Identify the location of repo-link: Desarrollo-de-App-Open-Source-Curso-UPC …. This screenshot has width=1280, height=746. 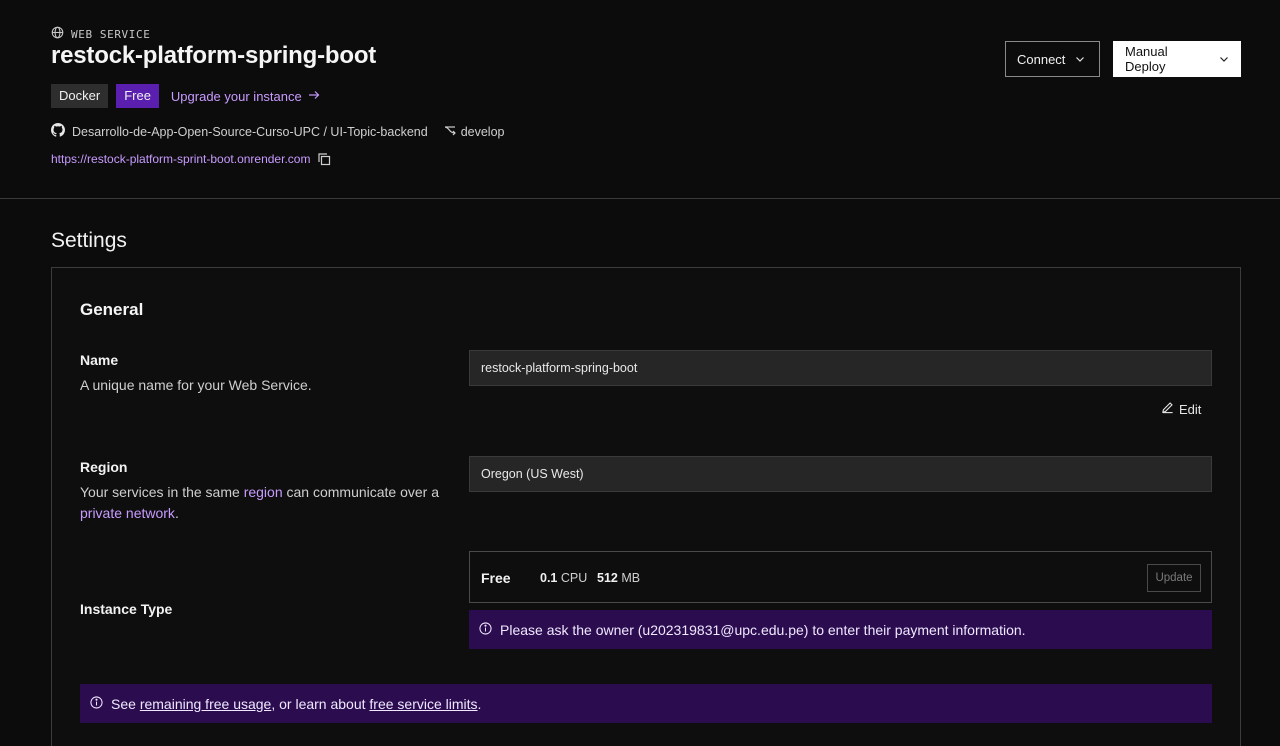
(250, 132).